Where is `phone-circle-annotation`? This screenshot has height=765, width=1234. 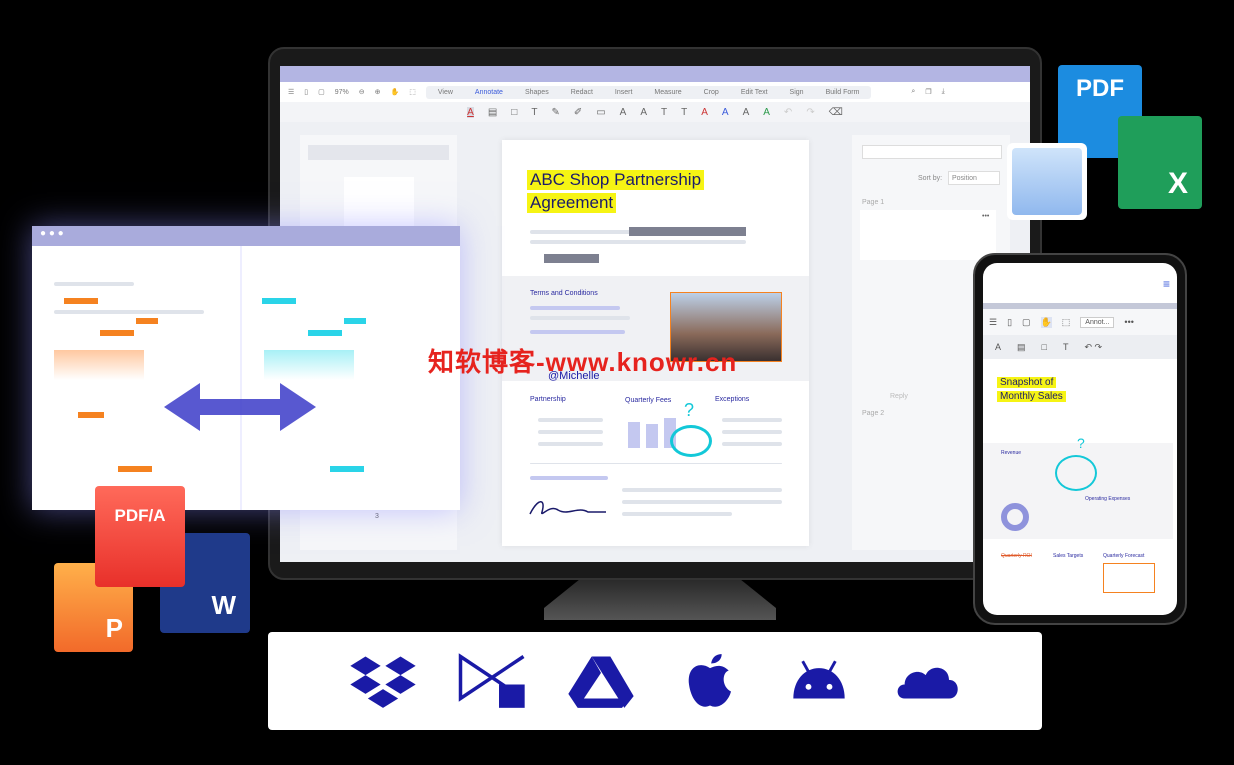 phone-circle-annotation is located at coordinates (1076, 473).